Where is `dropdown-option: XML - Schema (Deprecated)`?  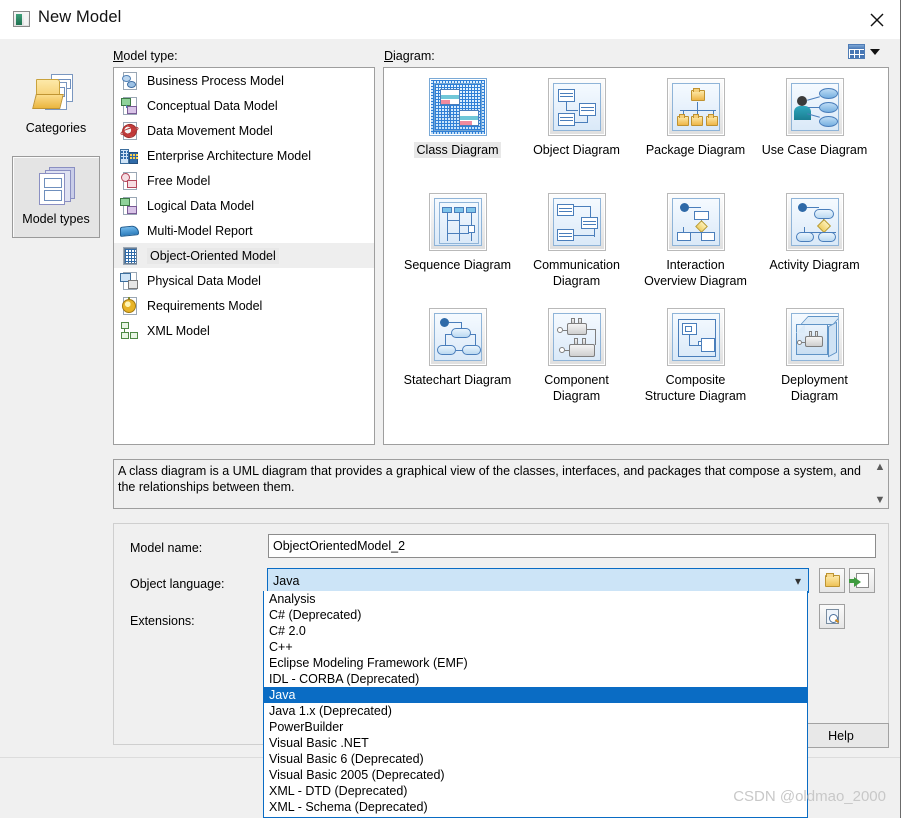
dropdown-option: XML - Schema (Deprecated) is located at coordinates (535, 807).